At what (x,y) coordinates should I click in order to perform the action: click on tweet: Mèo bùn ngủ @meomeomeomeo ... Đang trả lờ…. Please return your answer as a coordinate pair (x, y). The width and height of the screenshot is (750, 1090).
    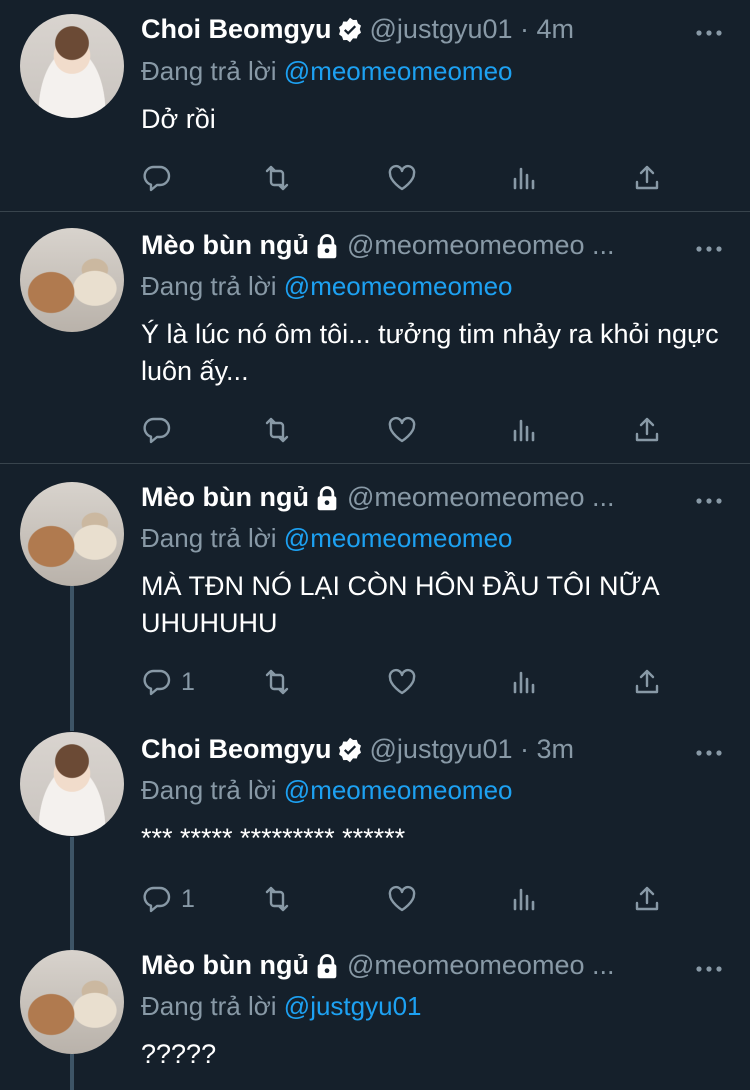
    Looking at the image, I should click on (375, 1011).